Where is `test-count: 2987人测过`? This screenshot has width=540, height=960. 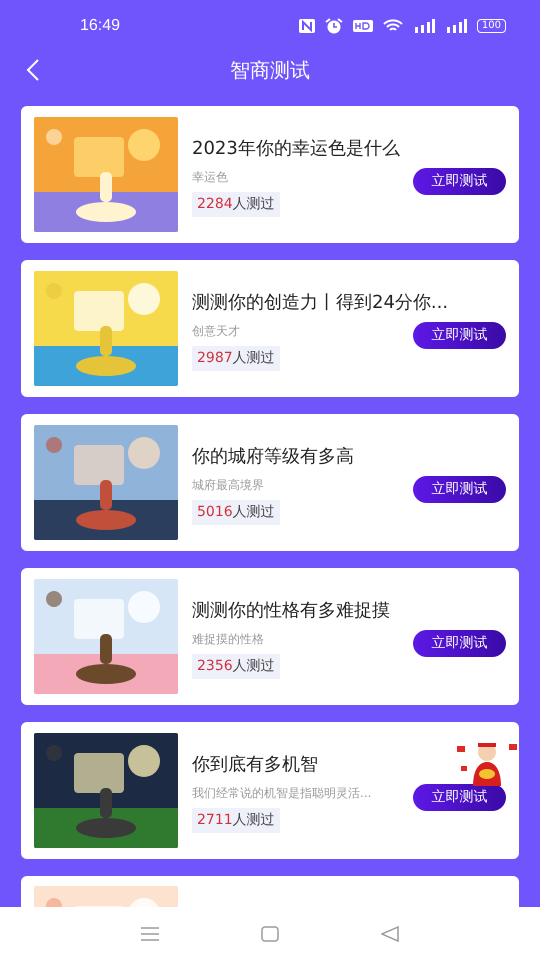
test-count: 2987人测过 is located at coordinates (236, 358).